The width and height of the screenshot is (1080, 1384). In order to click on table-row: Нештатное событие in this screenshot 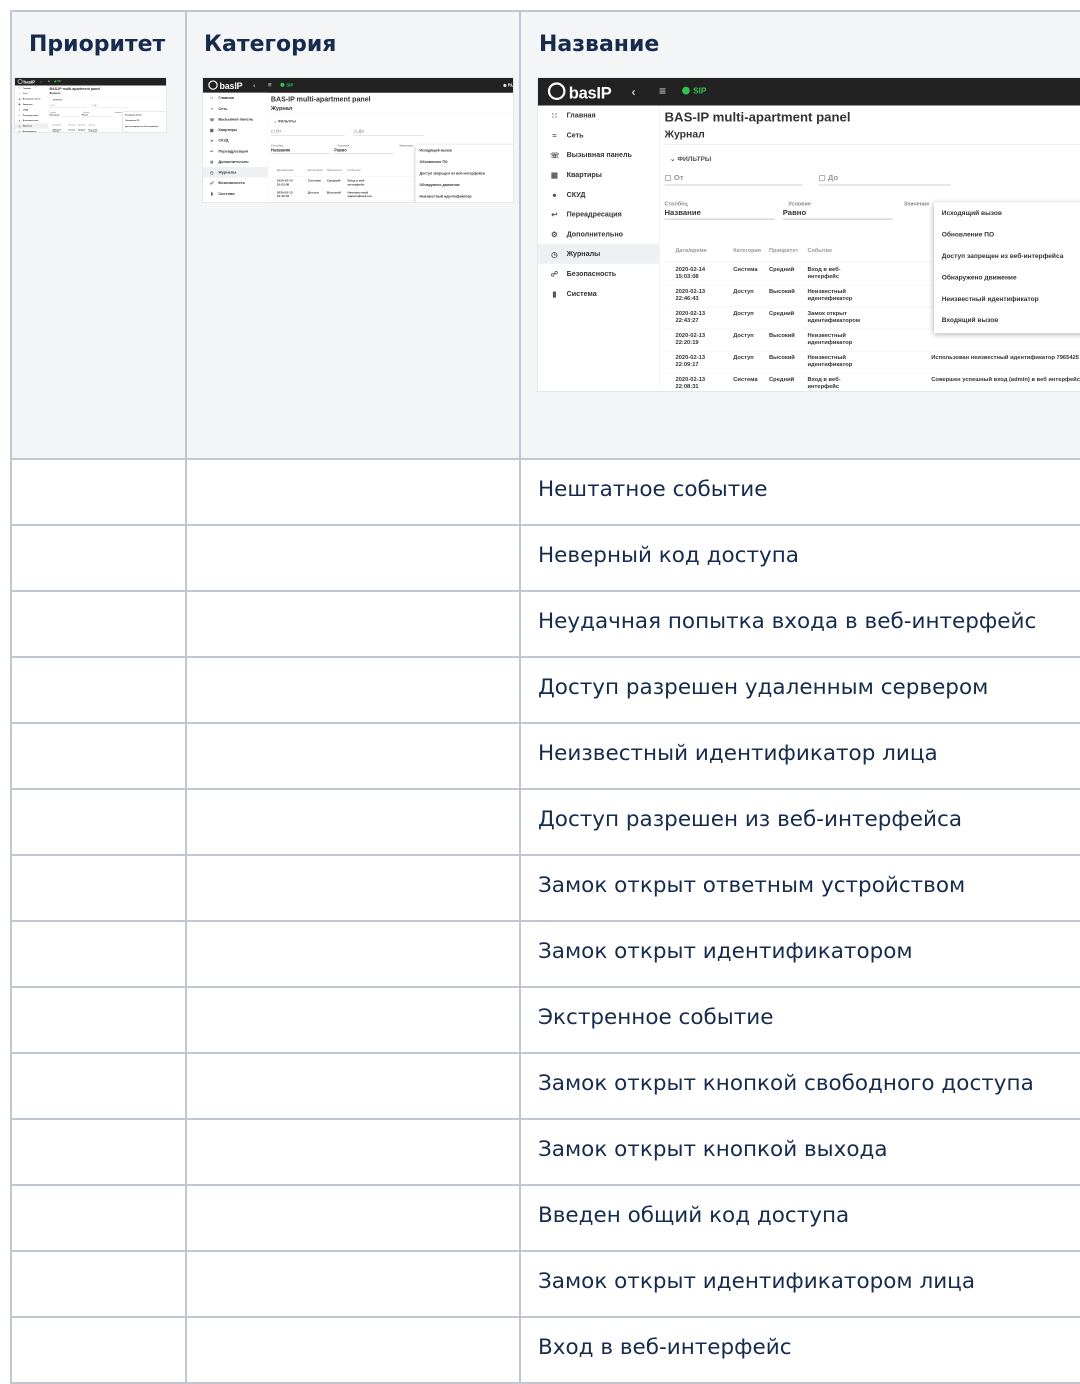, I will do `click(545, 492)`.